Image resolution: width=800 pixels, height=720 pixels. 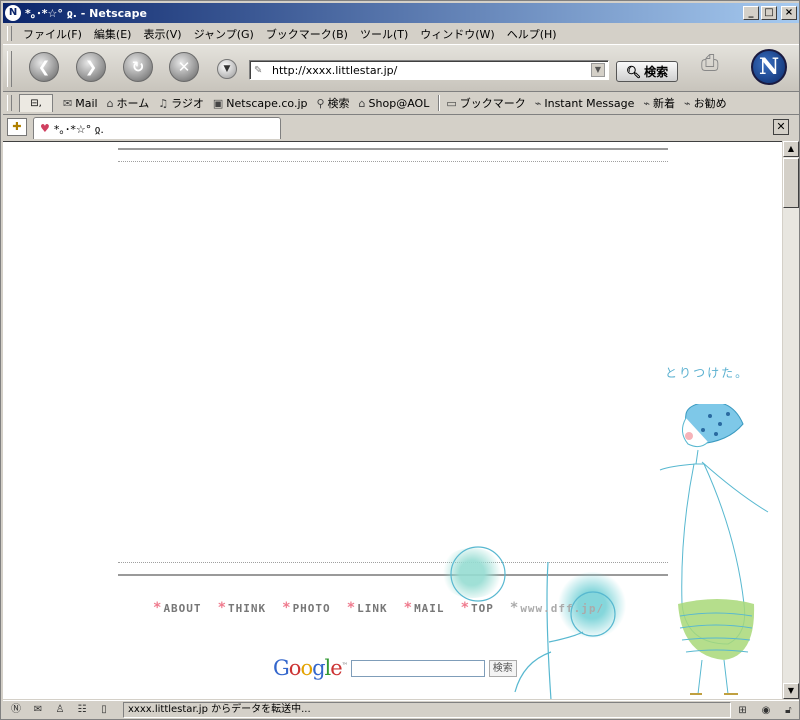 What do you see at coordinates (80, 103) in the screenshot?
I see `pb-item-mail: ✉ Mail` at bounding box center [80, 103].